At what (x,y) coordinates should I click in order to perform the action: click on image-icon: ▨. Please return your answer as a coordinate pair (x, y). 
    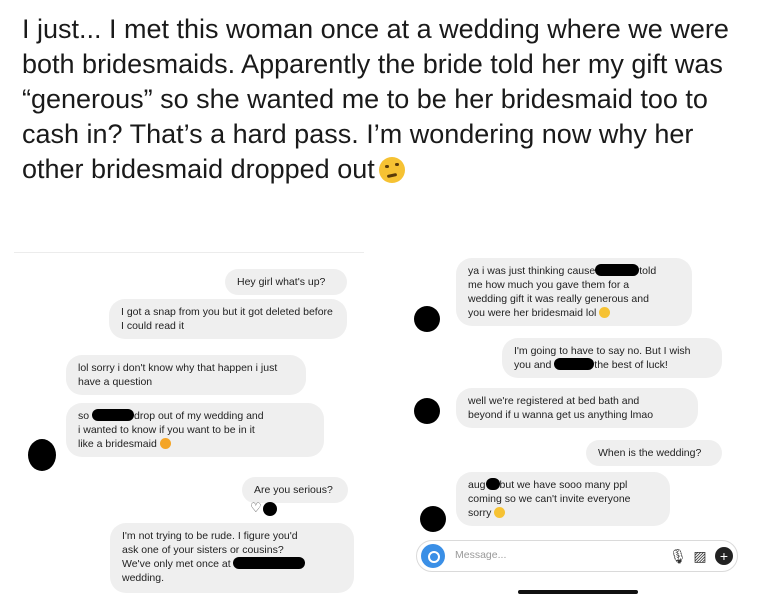
    Looking at the image, I should click on (700, 556).